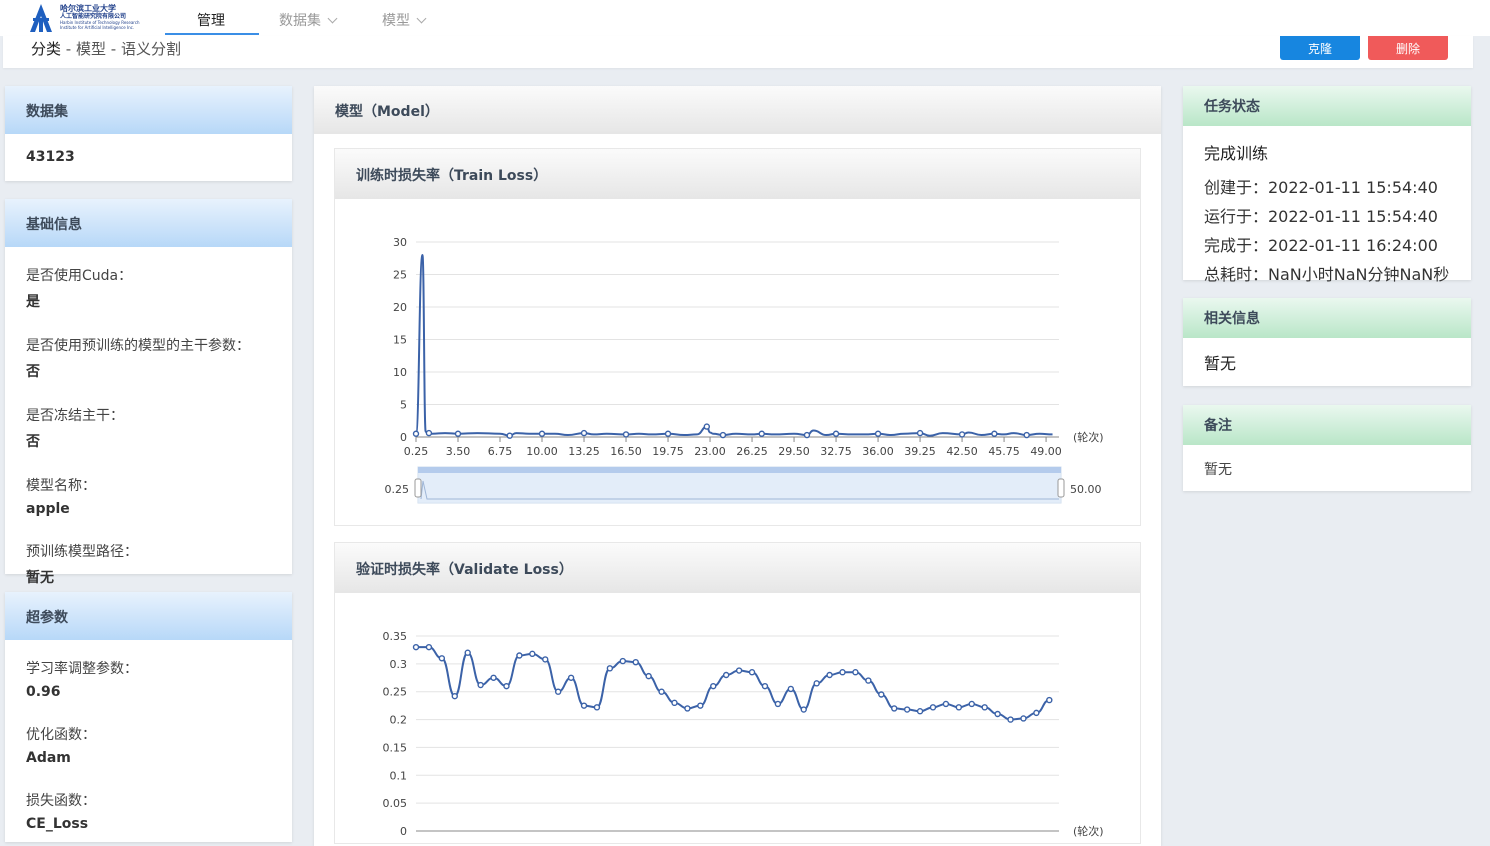 The height and width of the screenshot is (846, 1490). I want to click on x-tick-label: 36.00, so click(878, 451).